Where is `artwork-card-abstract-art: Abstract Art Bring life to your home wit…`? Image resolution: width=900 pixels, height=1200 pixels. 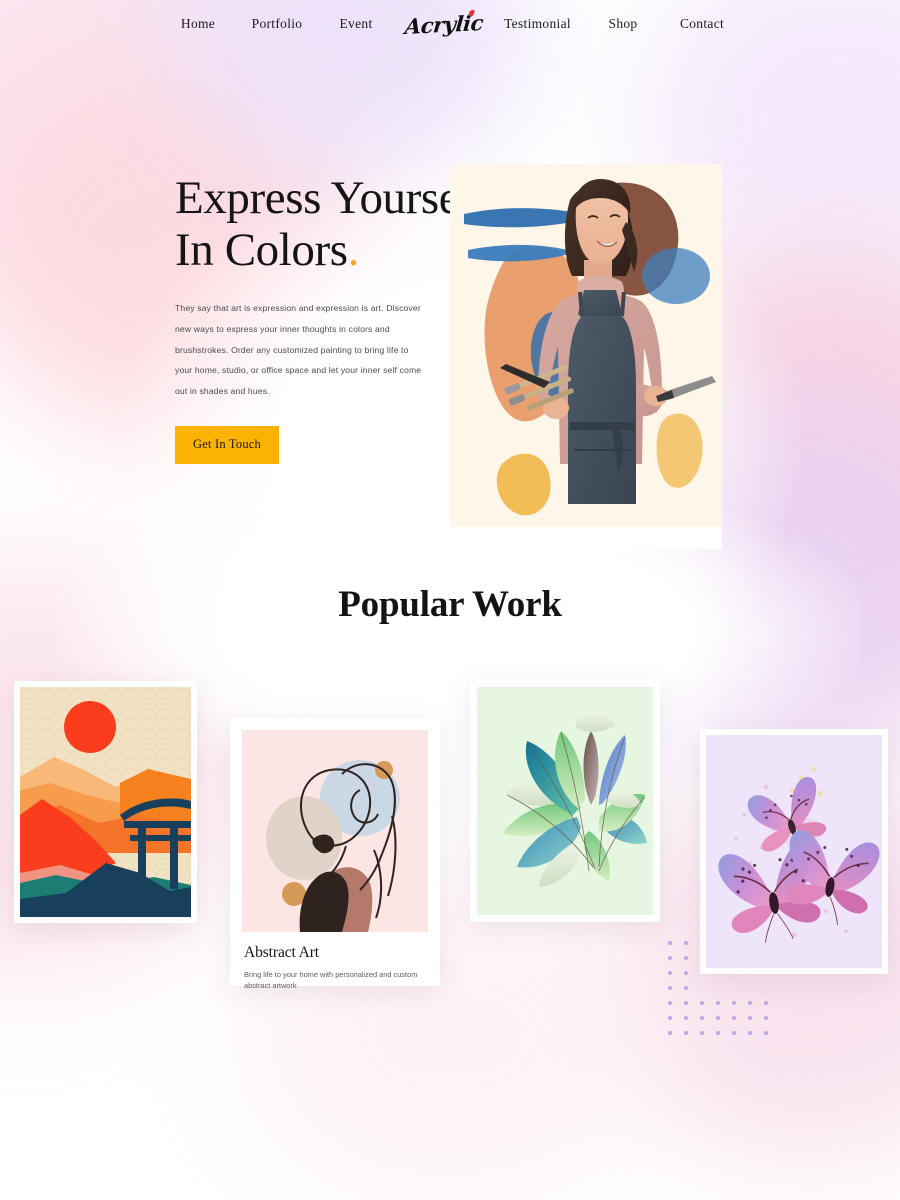 artwork-card-abstract-art: Abstract Art Bring life to your home wit… is located at coordinates (335, 854).